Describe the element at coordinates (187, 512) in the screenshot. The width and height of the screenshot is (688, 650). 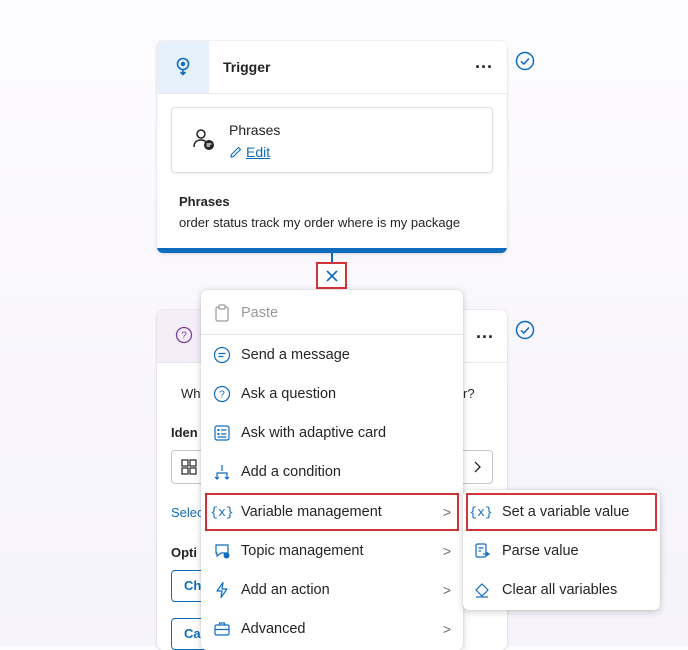
I see `select-link-partial: Selec` at that location.